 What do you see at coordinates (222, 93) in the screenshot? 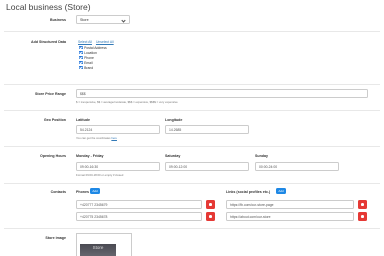
I see `price-range-input: $$$` at bounding box center [222, 93].